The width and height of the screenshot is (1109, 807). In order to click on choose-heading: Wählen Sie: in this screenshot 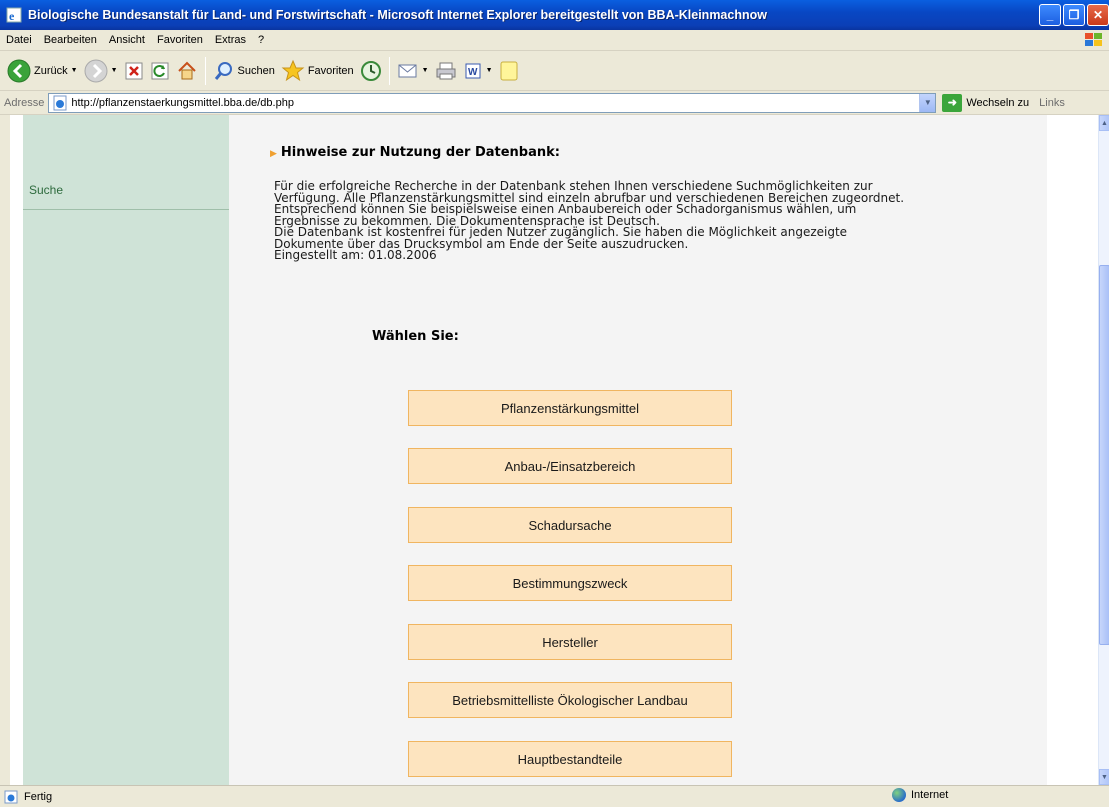, I will do `click(415, 336)`.